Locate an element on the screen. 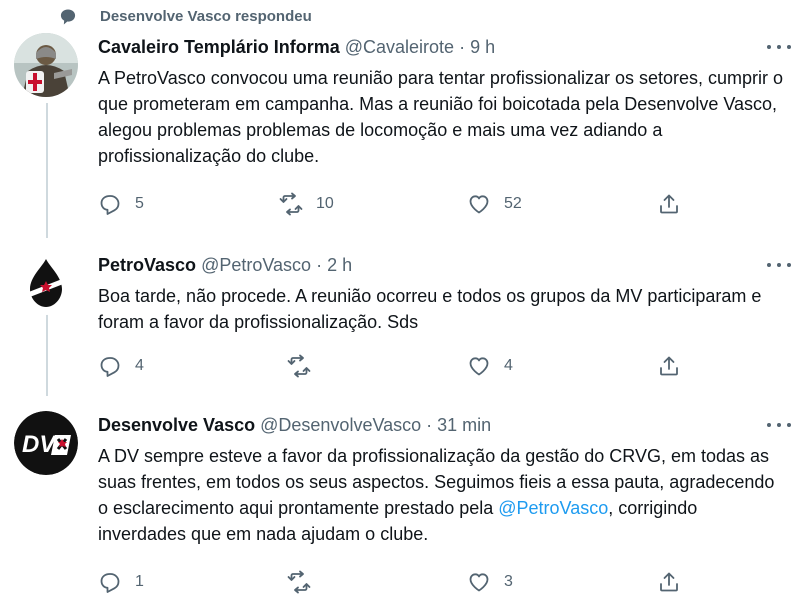  like-button: 3 is located at coordinates (490, 582).